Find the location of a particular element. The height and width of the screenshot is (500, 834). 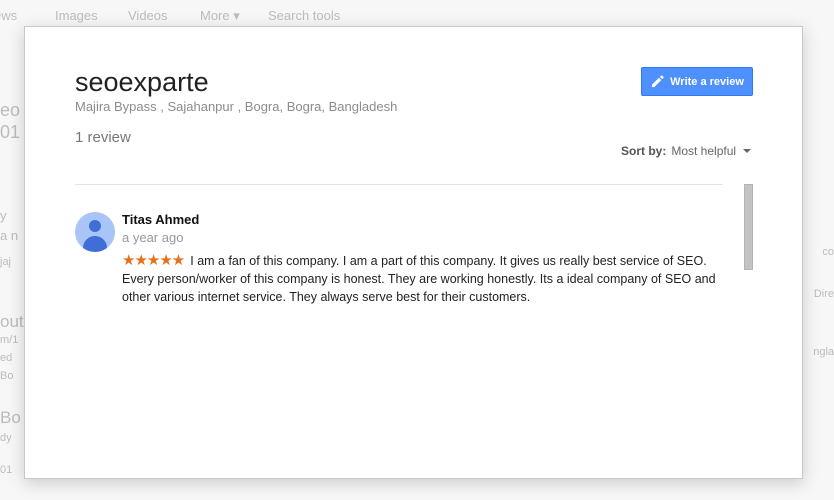

review-time: a year ago is located at coordinates (153, 237).